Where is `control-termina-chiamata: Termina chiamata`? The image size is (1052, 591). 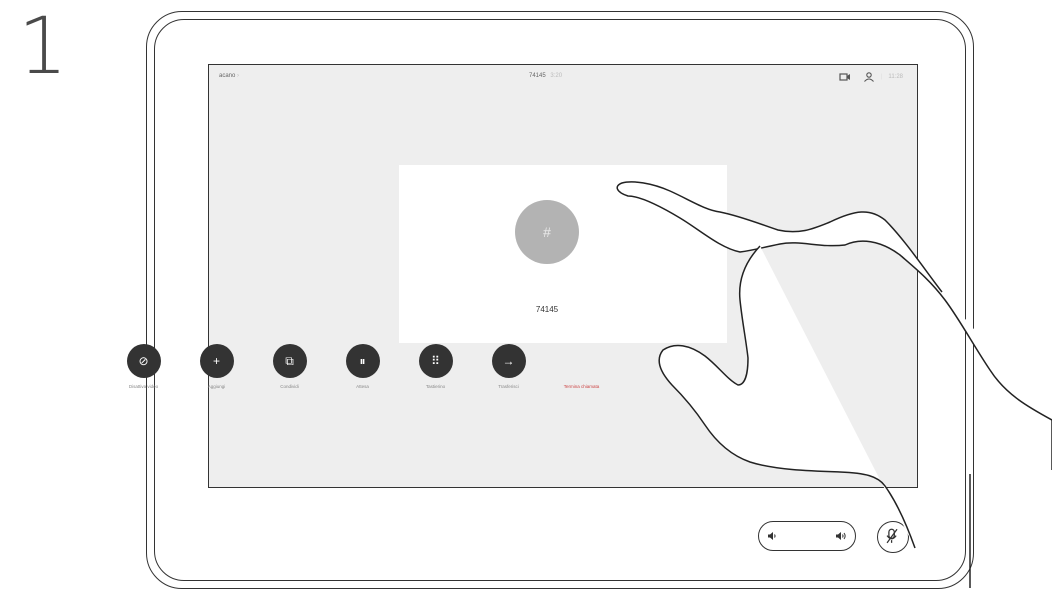 control-termina-chiamata: Termina chiamata is located at coordinates (581, 366).